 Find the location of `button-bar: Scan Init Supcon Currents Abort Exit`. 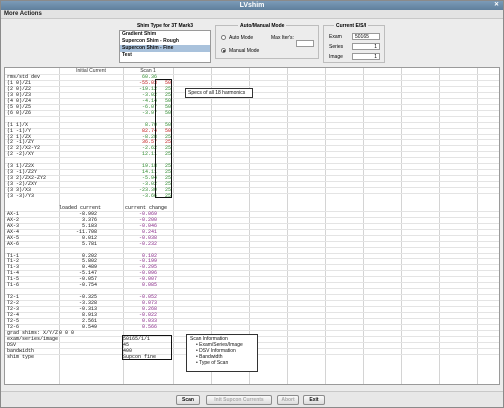

button-bar: Scan Init Supcon Currents Abort Exit is located at coordinates (252, 399).